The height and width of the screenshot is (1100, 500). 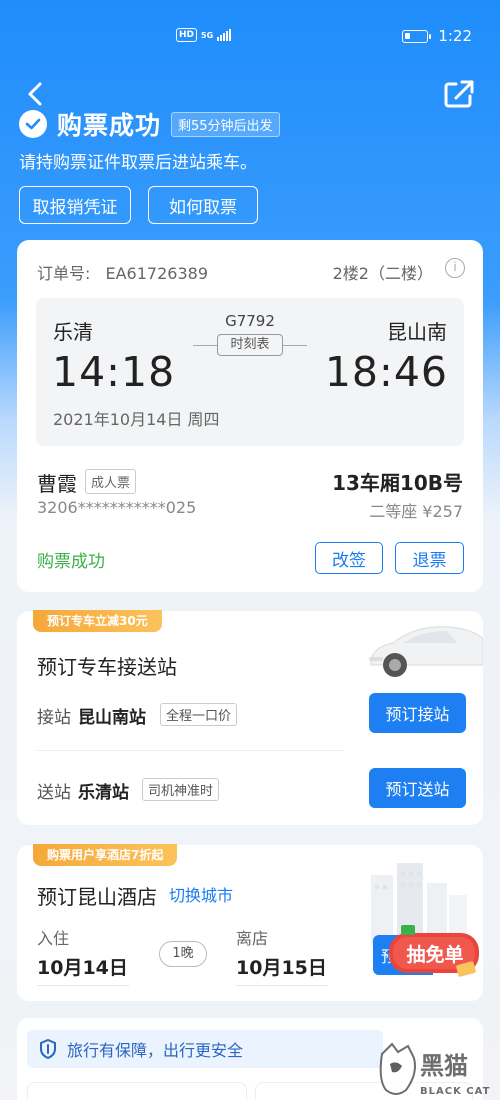 What do you see at coordinates (97, 621) in the screenshot?
I see `car-promo-tag: 预订专车立减30元` at bounding box center [97, 621].